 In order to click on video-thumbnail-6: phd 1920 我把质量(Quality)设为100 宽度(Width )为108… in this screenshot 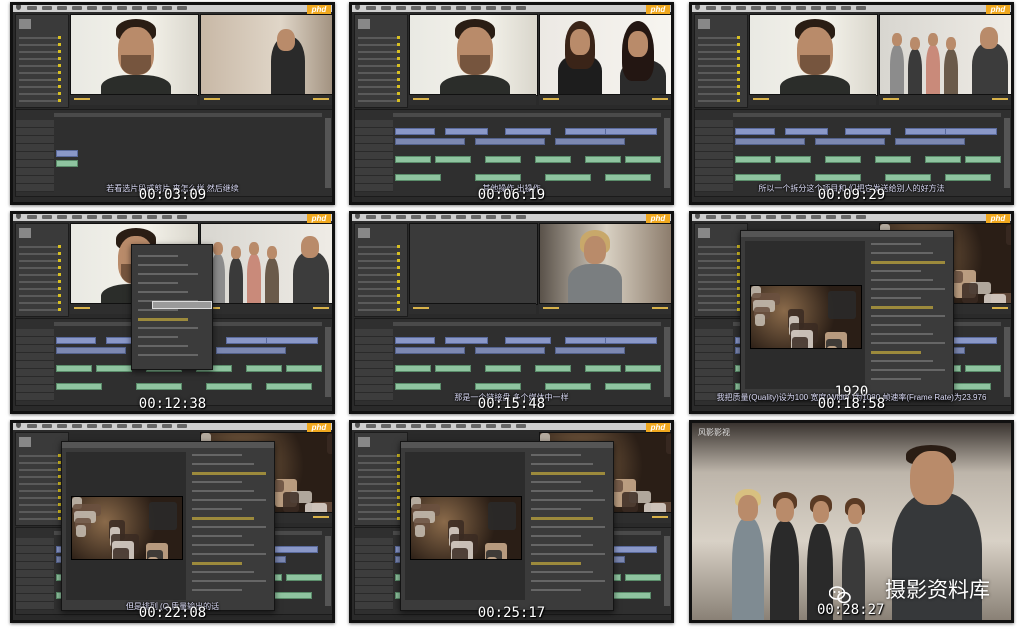, I will do `click(851, 312)`.